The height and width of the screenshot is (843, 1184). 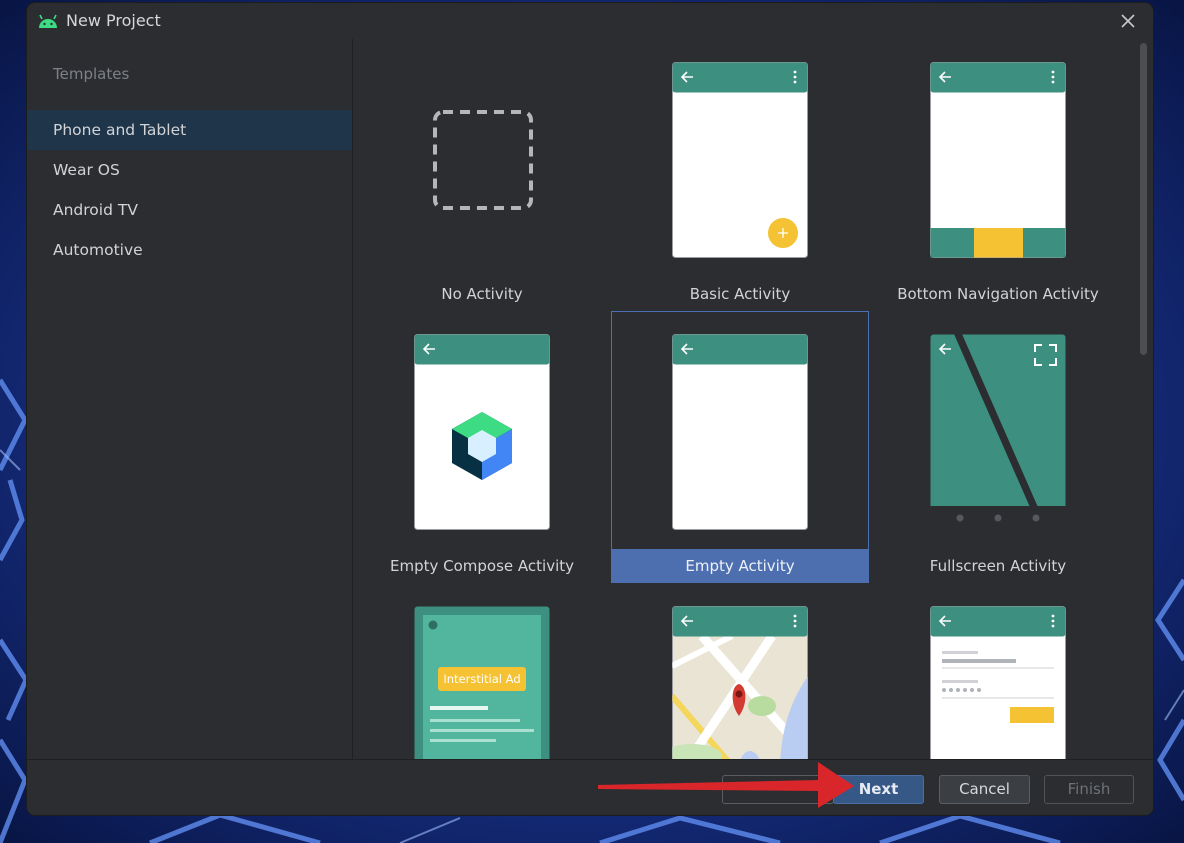 I want to click on sidebar-item-wear-os: Wear OS, so click(x=189, y=170).